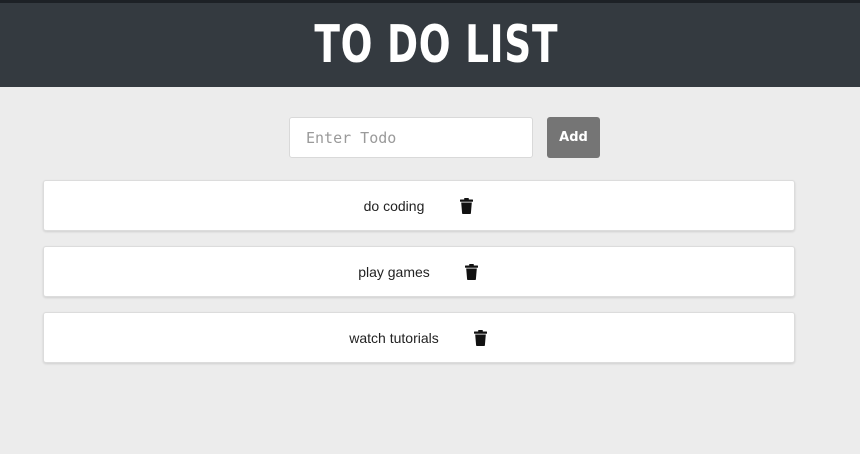 This screenshot has height=454, width=860. I want to click on todo-input, so click(411, 137).